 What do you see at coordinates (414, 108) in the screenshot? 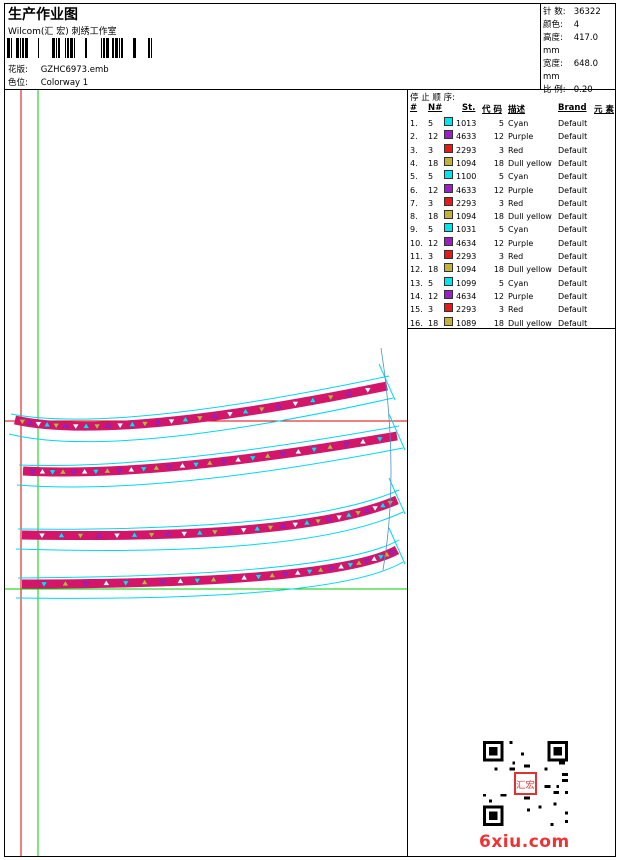
I see `col-header-num: #` at bounding box center [414, 108].